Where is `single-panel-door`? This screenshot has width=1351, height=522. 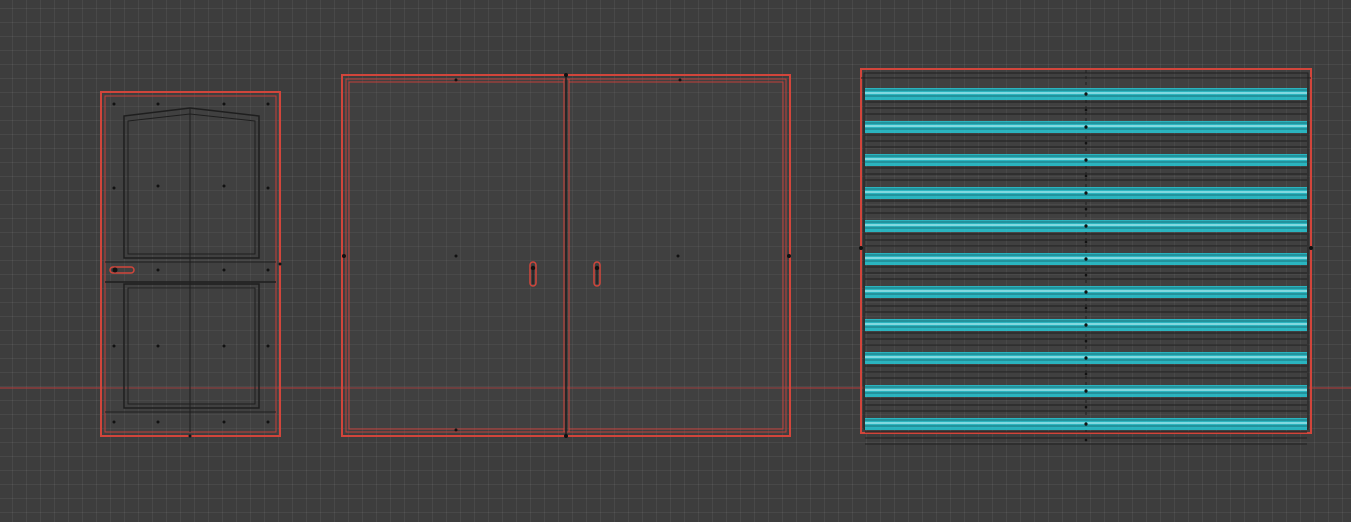
single-panel-door is located at coordinates (191, 264).